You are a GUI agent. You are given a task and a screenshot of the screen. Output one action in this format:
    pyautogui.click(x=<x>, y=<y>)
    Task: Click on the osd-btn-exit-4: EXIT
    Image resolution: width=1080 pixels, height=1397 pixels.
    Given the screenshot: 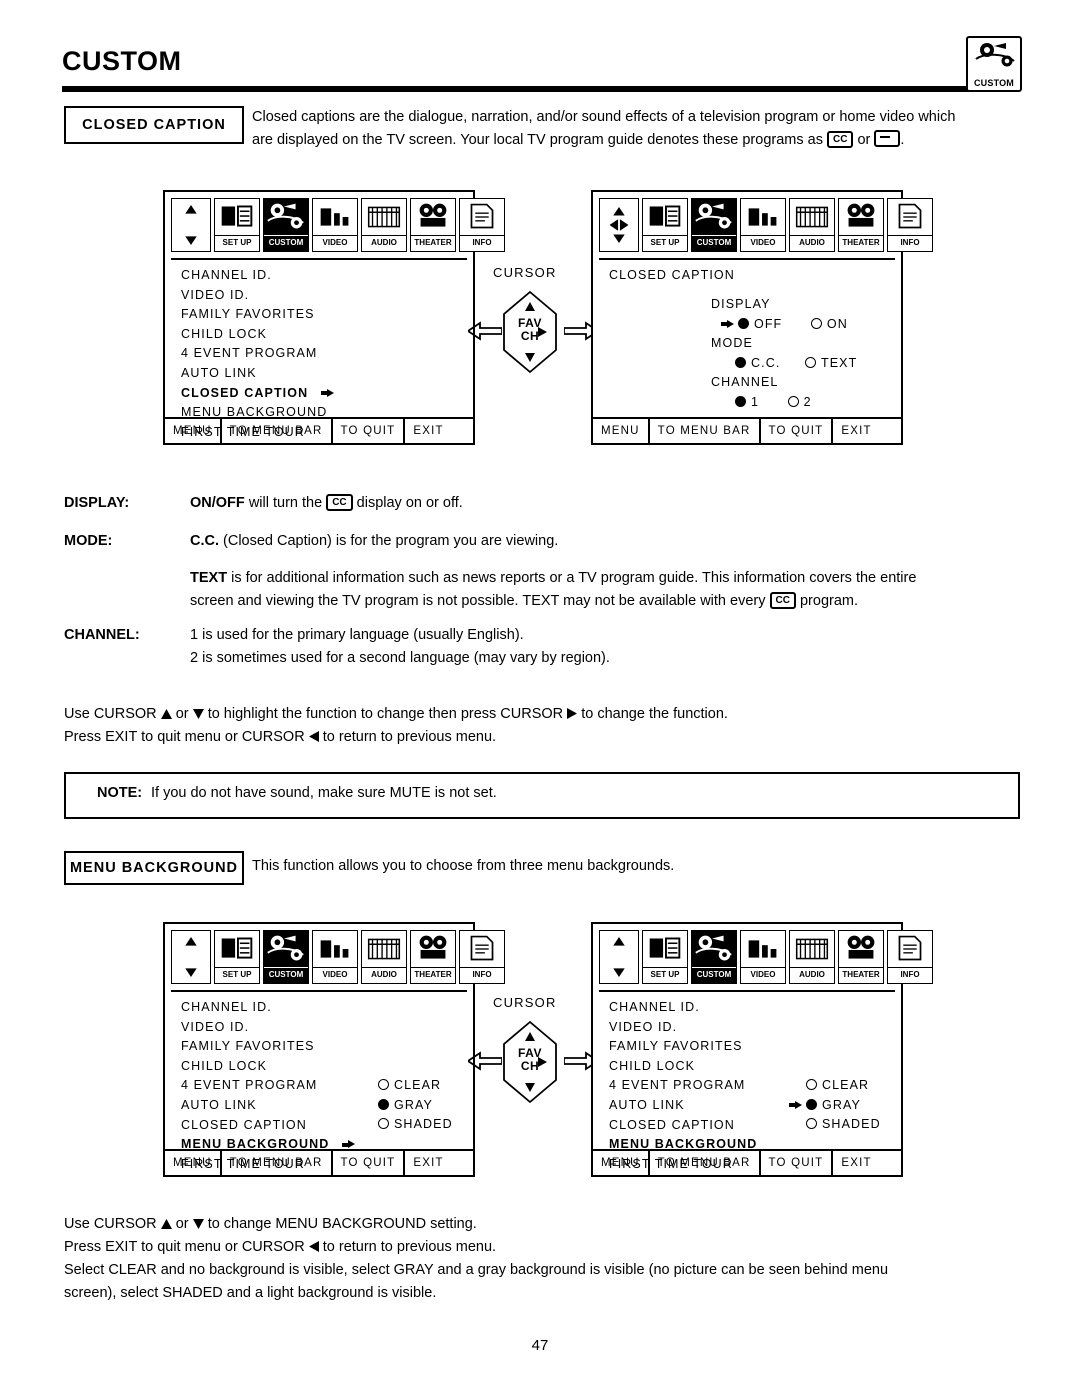 What is the action you would take?
    pyautogui.click(x=855, y=1163)
    